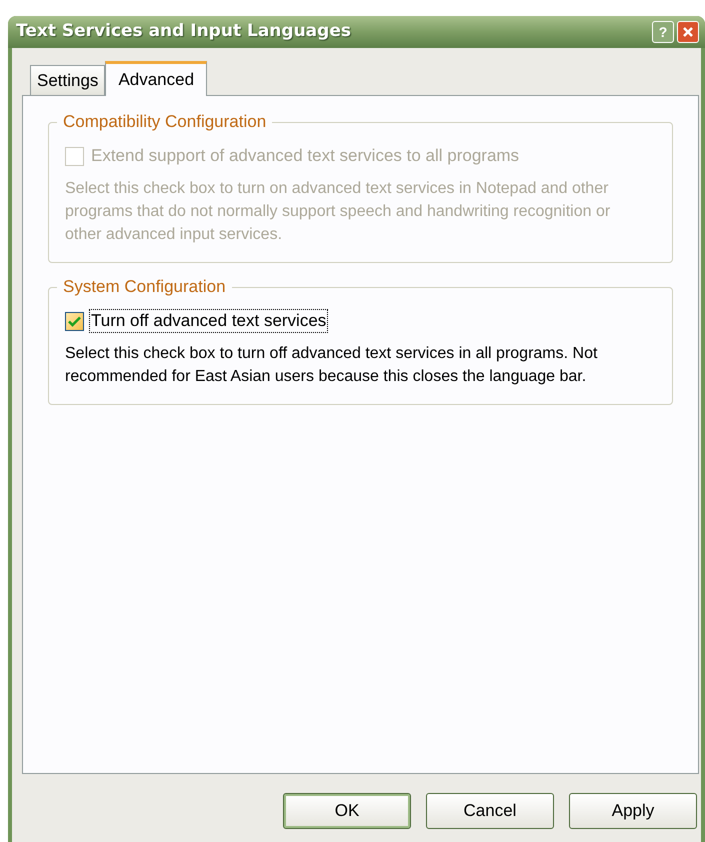 Image resolution: width=705 pixels, height=842 pixels. What do you see at coordinates (156, 78) in the screenshot?
I see `tab: Advanced` at bounding box center [156, 78].